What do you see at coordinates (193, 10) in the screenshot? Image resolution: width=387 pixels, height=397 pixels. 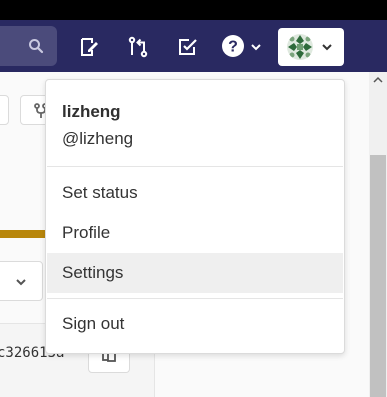 I see `window-top-strip` at bounding box center [193, 10].